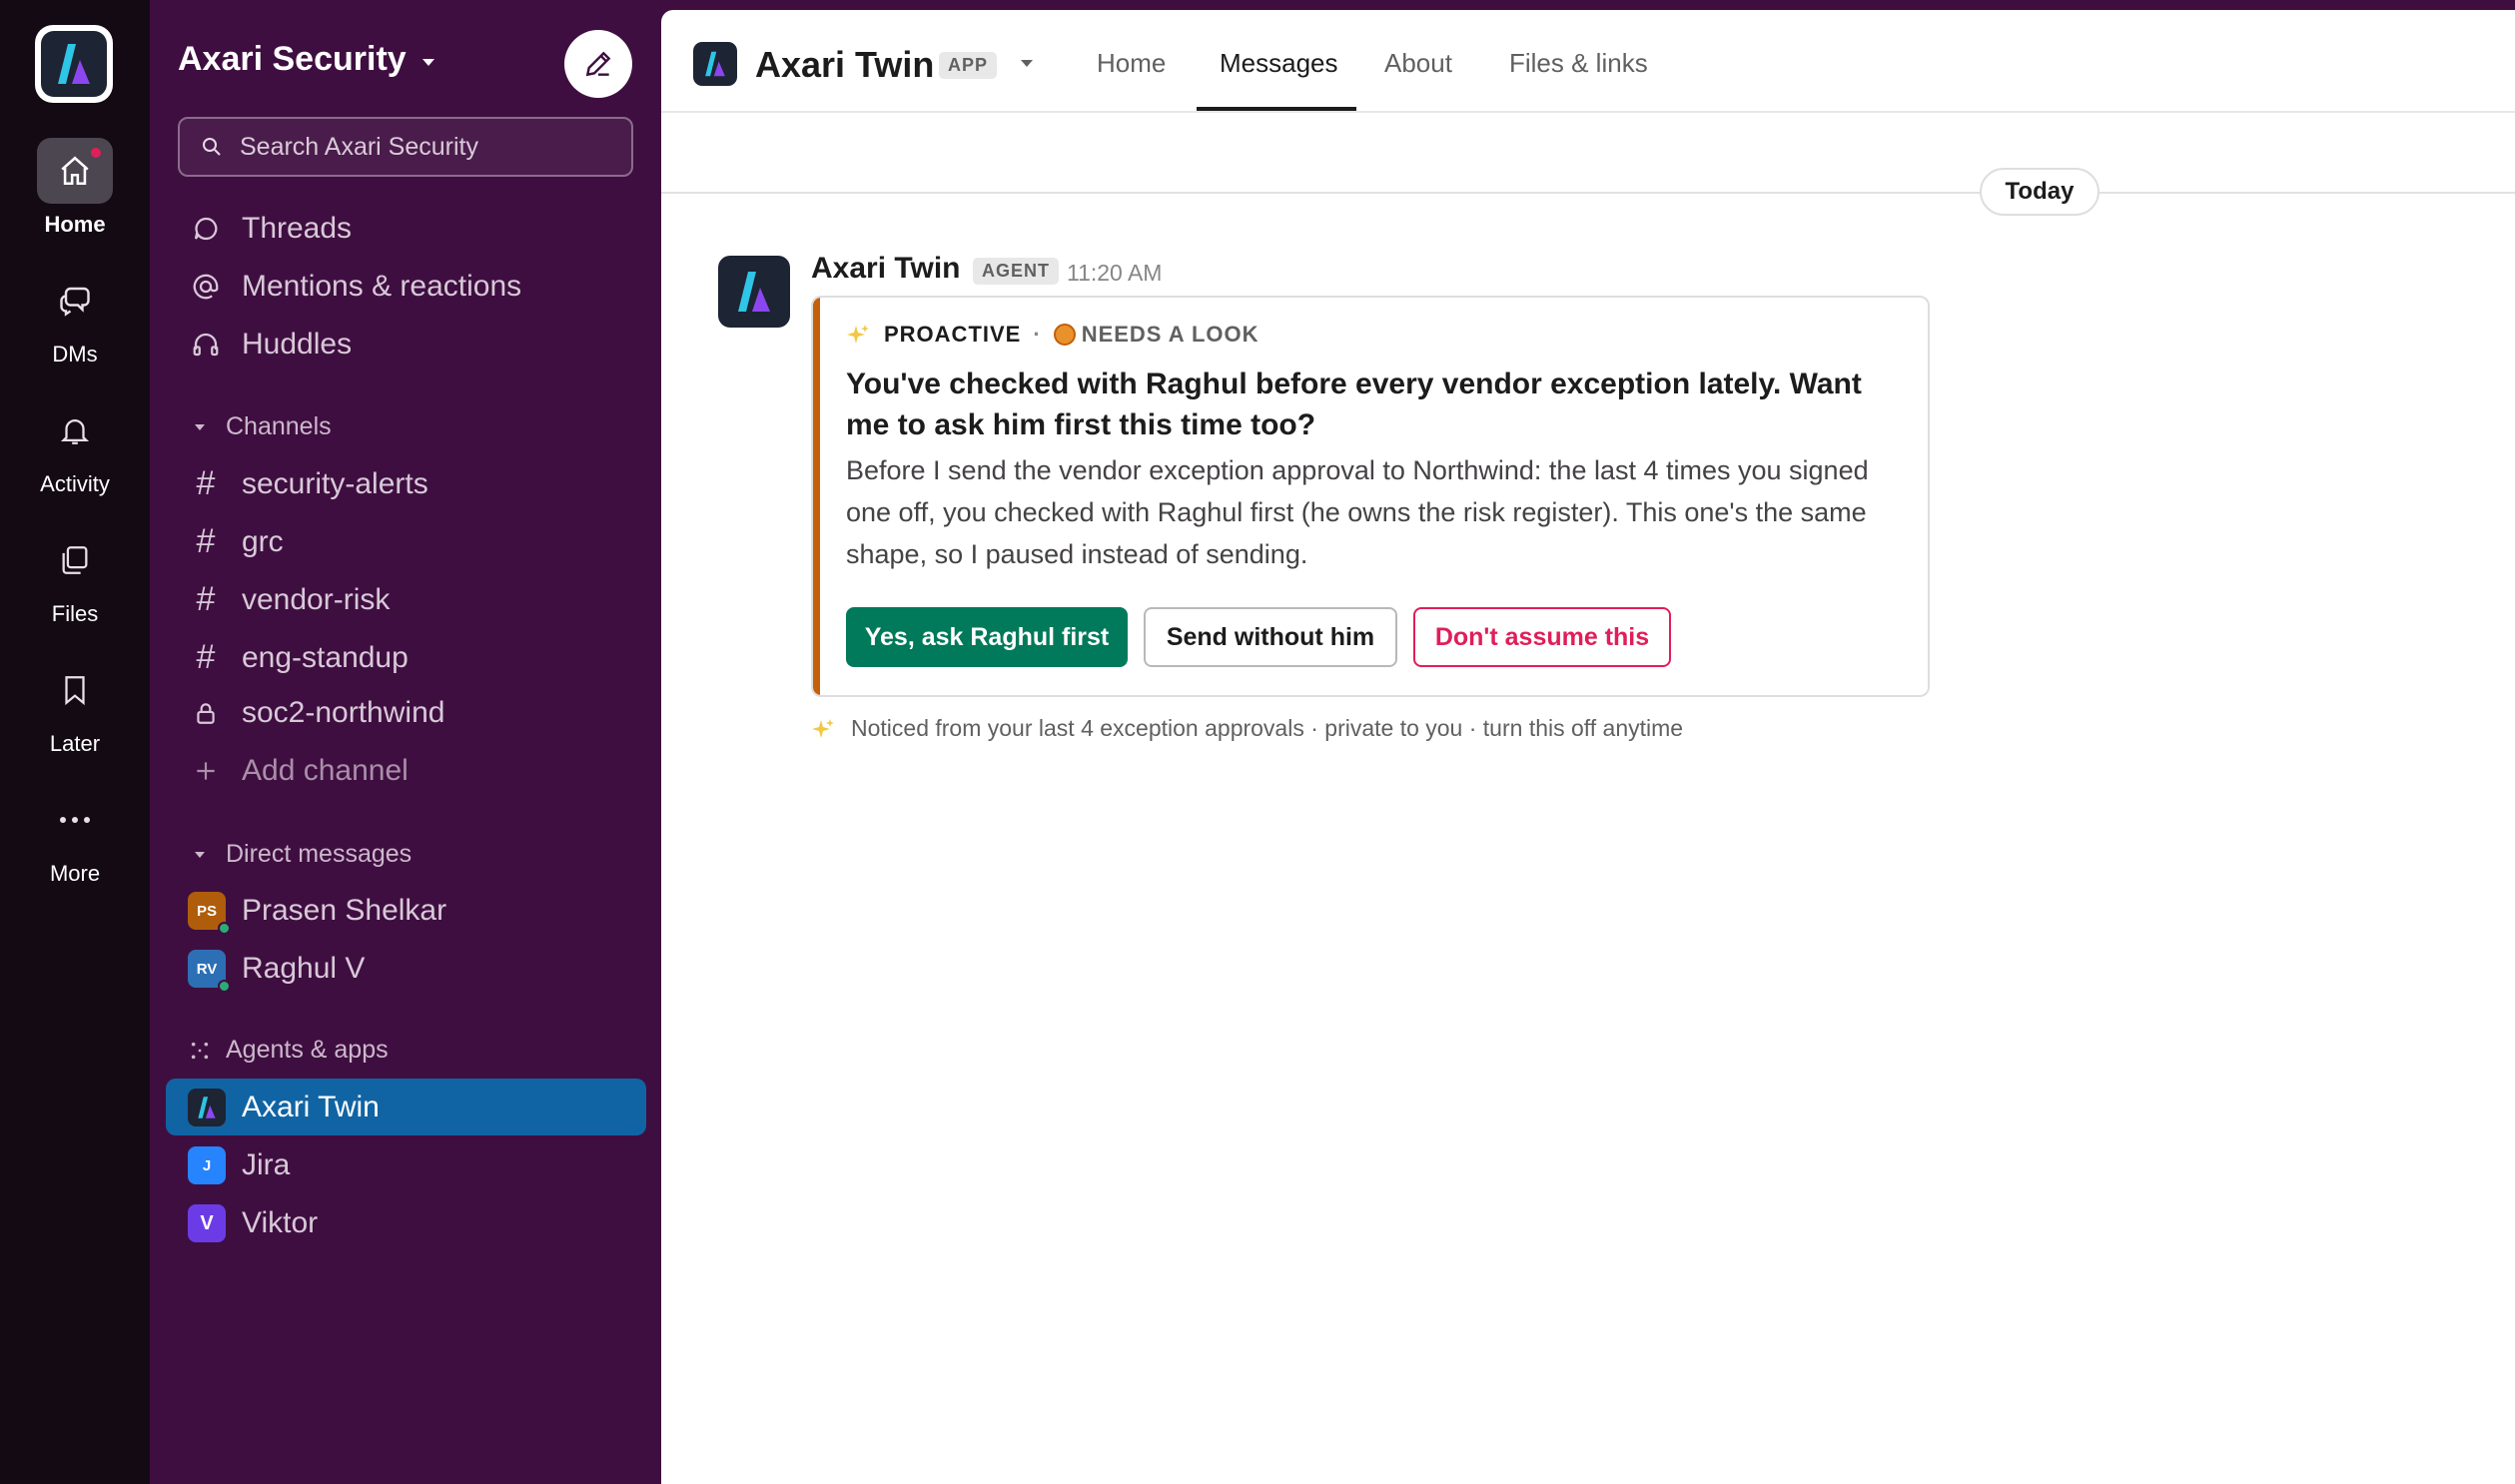 The image size is (2515, 1484). I want to click on workspace-name: Axari Security, so click(292, 59).